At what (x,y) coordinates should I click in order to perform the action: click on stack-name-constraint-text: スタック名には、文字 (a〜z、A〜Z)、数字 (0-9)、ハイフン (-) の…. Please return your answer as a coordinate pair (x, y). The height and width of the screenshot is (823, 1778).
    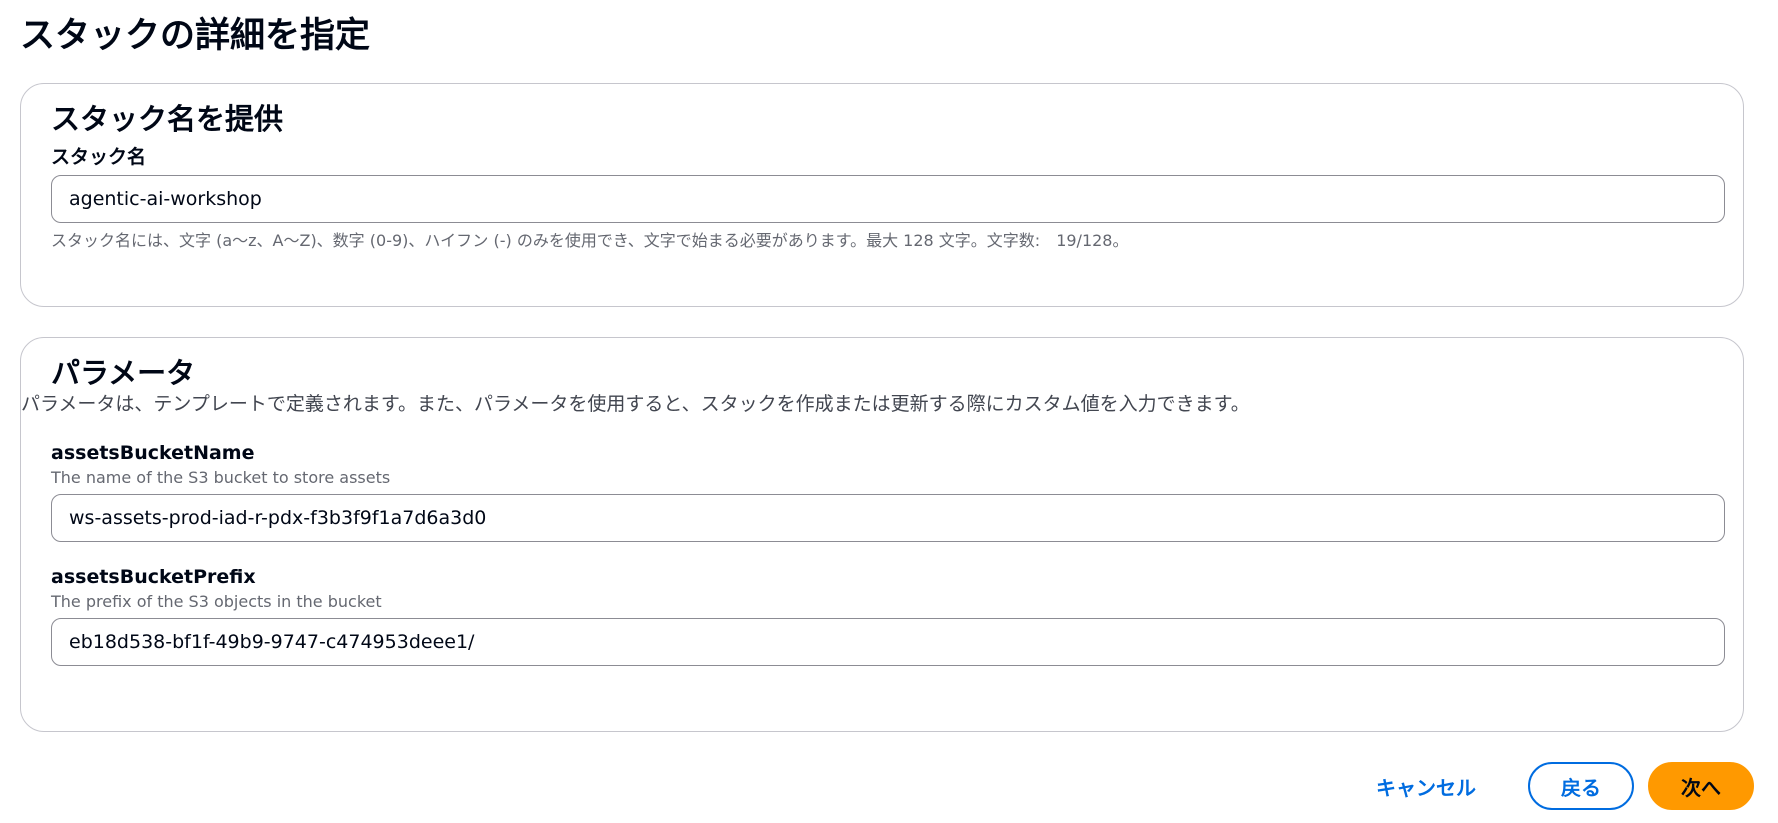
    Looking at the image, I should click on (590, 240).